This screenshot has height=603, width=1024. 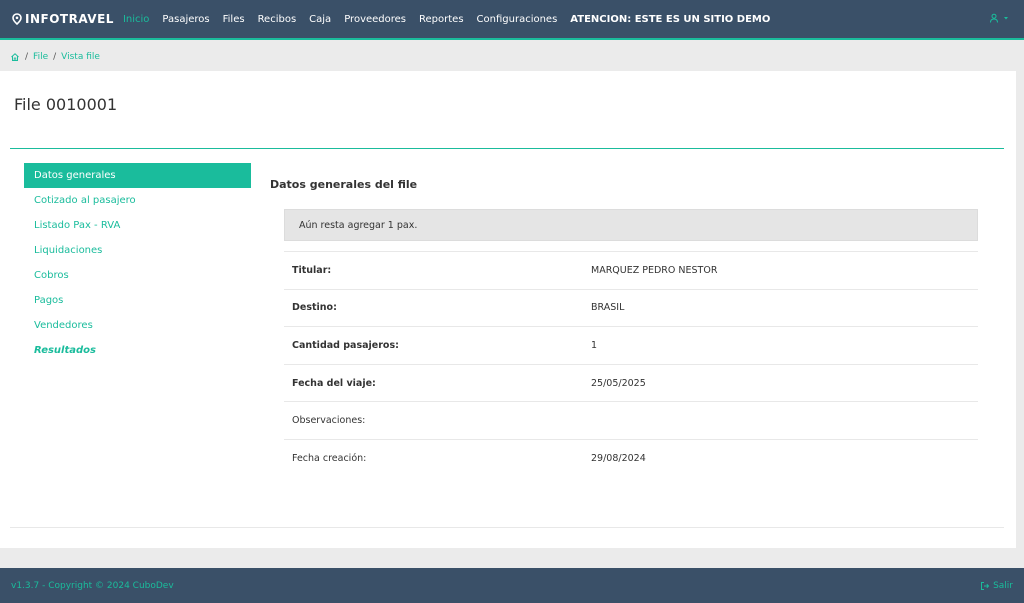 What do you see at coordinates (137, 275) in the screenshot?
I see `side-item-cobros: Cobros` at bounding box center [137, 275].